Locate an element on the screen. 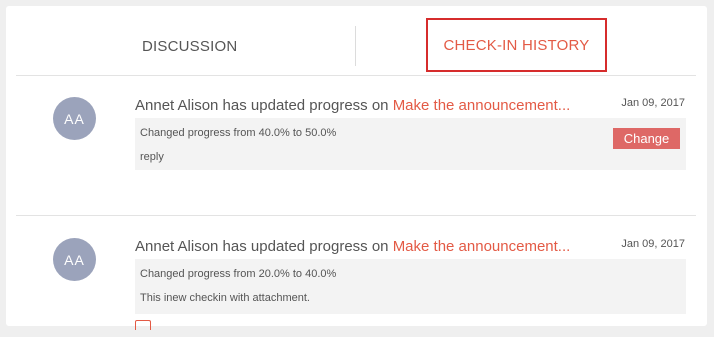 Image resolution: width=714 pixels, height=337 pixels. tab-checkin-history: CHECK-IN HISTORY is located at coordinates (516, 45).